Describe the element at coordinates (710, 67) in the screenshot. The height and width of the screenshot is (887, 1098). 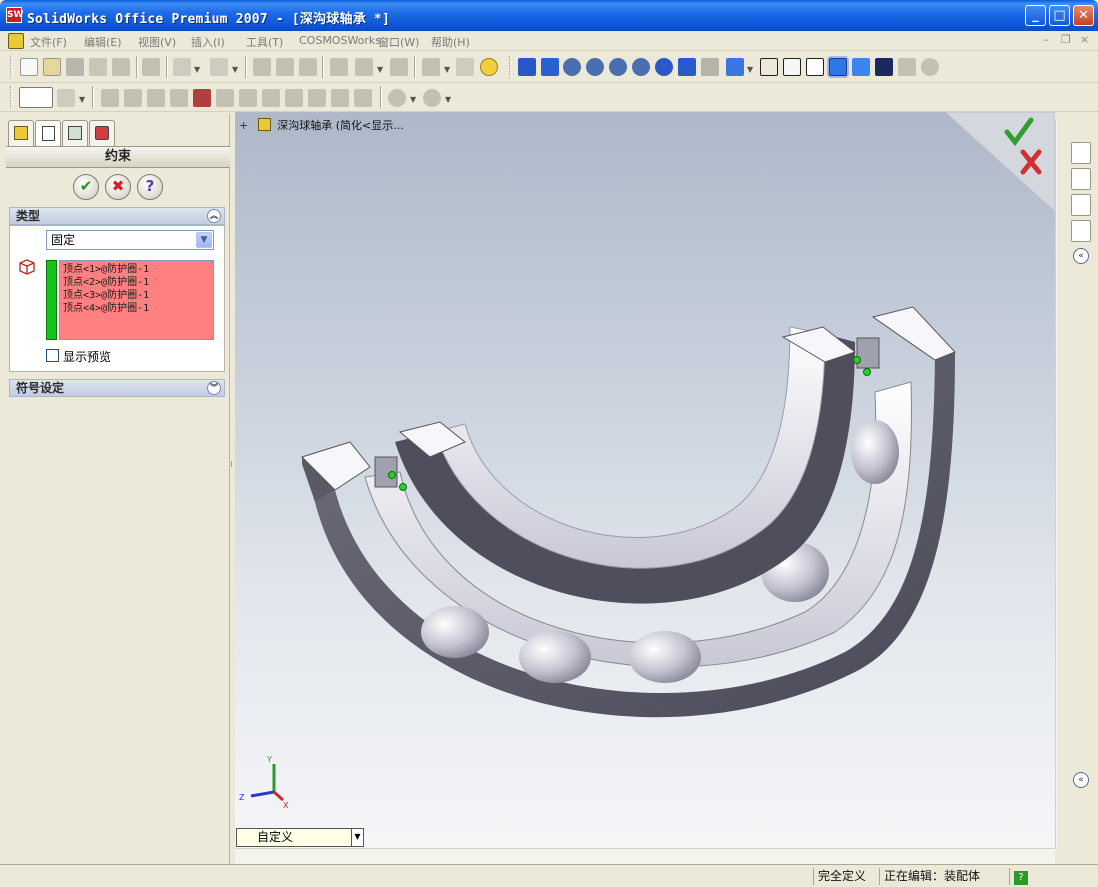
I see `previous-view-icon` at that location.